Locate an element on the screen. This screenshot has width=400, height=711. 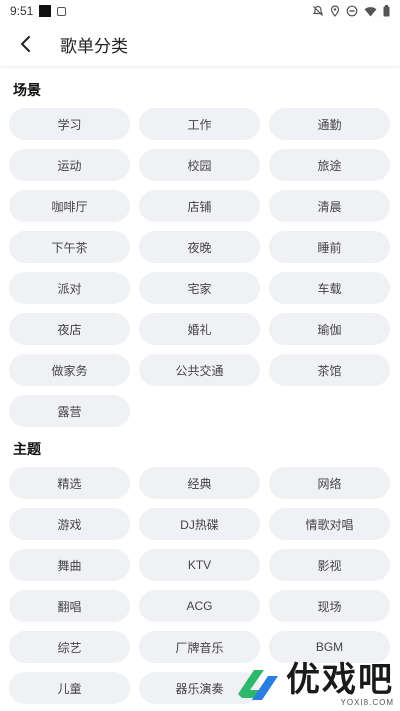
category-chip: 车载 is located at coordinates (329, 288).